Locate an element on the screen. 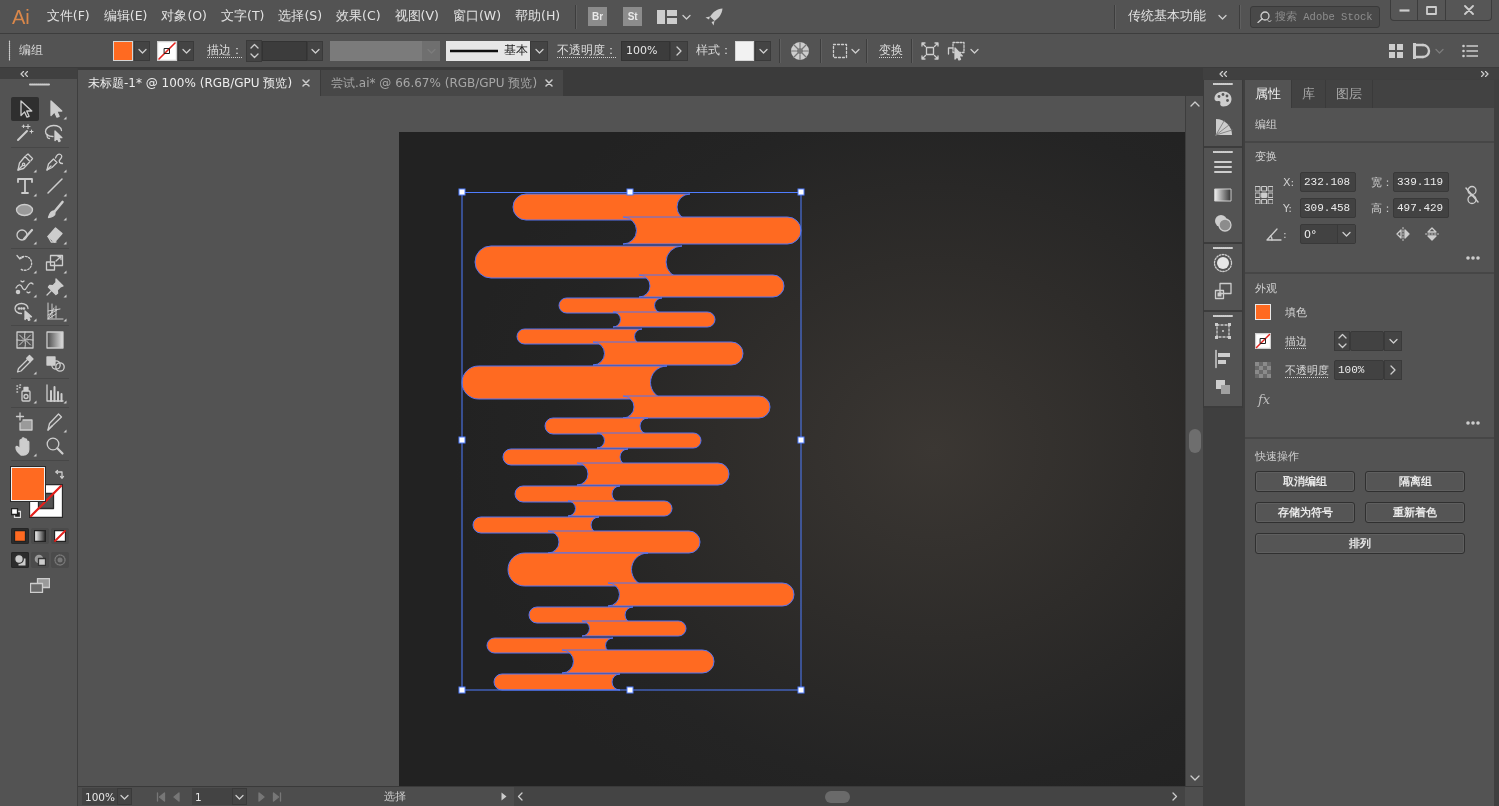  none-button is located at coordinates (60, 536).